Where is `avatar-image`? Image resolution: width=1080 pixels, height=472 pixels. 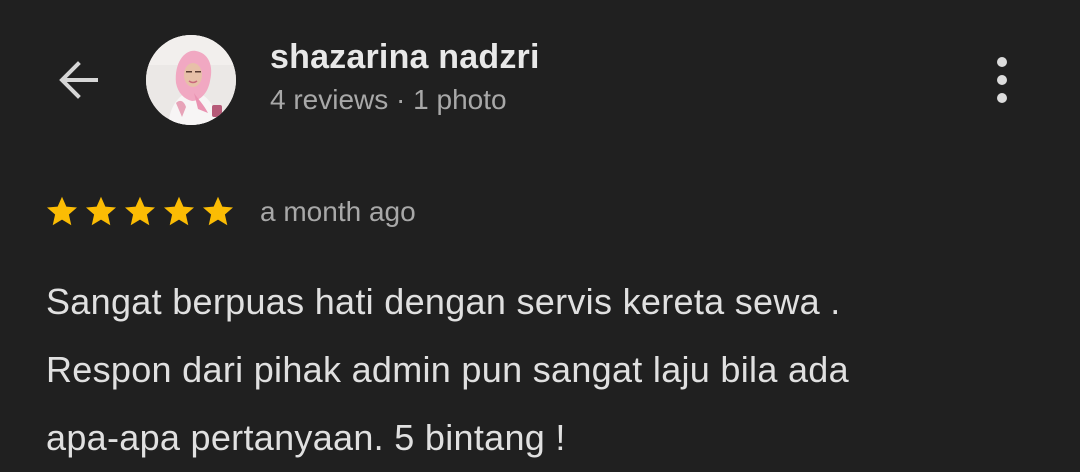 avatar-image is located at coordinates (191, 80).